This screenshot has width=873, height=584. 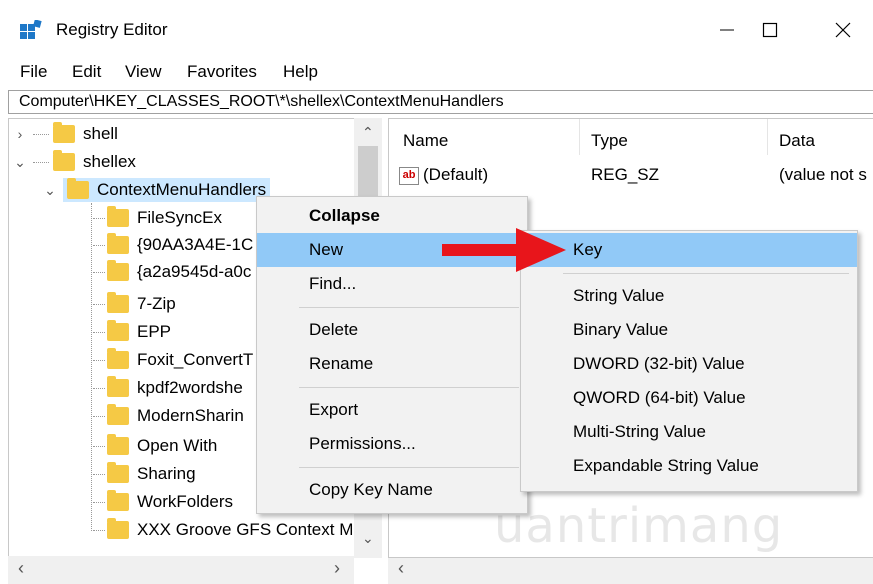 What do you see at coordinates (31, 29) in the screenshot?
I see `registry-app-icon` at bounding box center [31, 29].